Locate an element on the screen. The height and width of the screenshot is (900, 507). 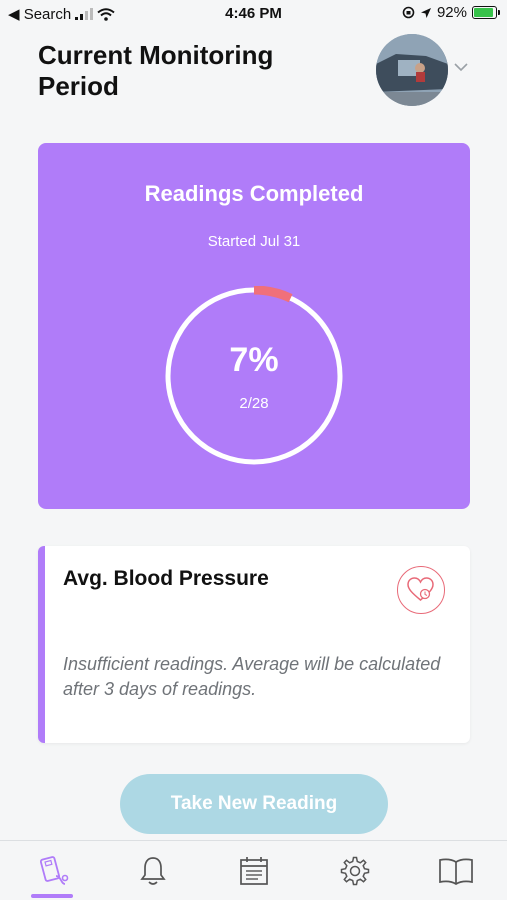
tab-readings is located at coordinates (52, 870).